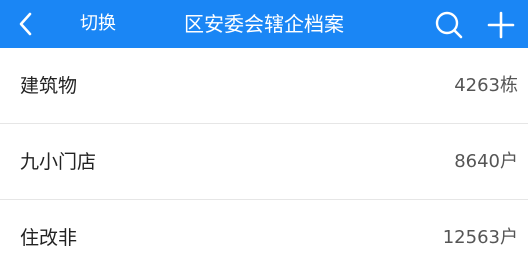 This screenshot has height=276, width=528. I want to click on search-button, so click(449, 25).